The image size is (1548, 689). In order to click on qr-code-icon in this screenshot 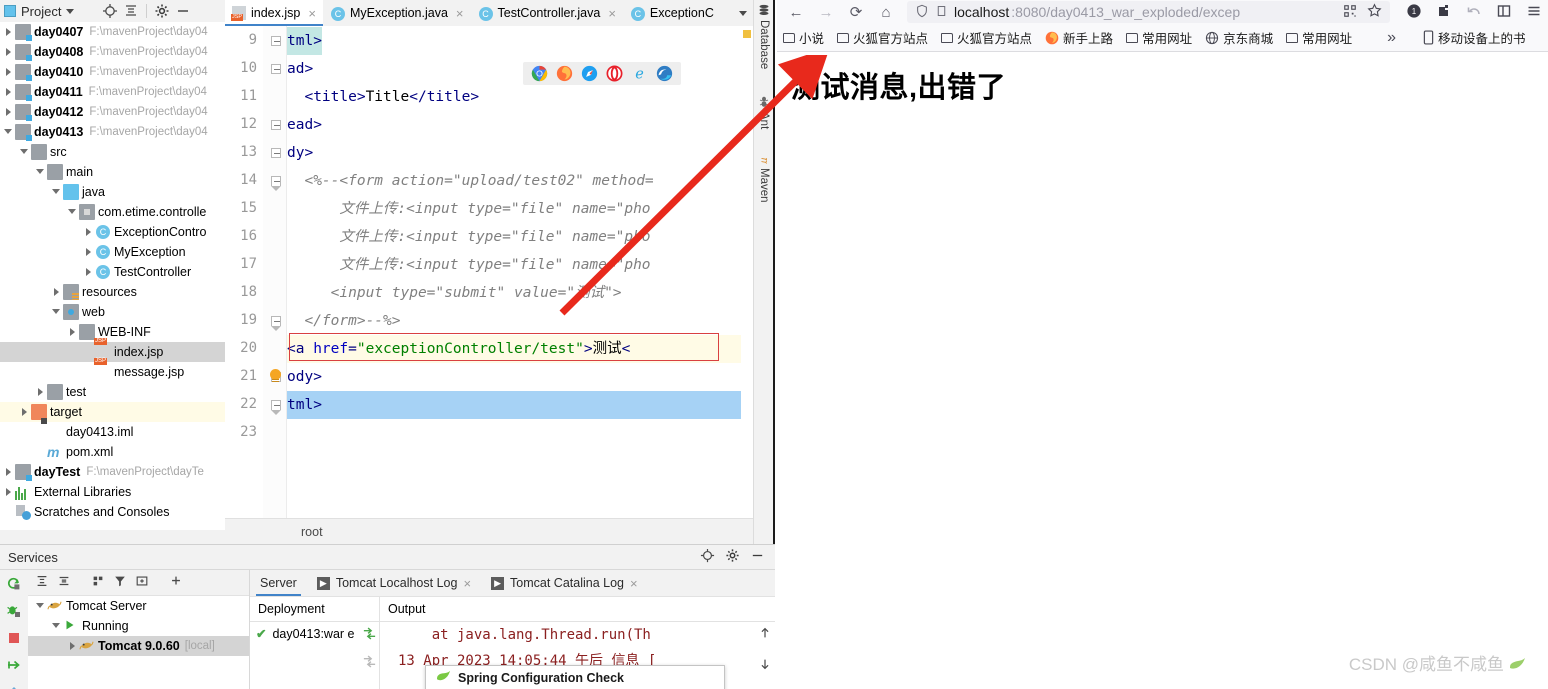, I will do `click(1350, 12)`.